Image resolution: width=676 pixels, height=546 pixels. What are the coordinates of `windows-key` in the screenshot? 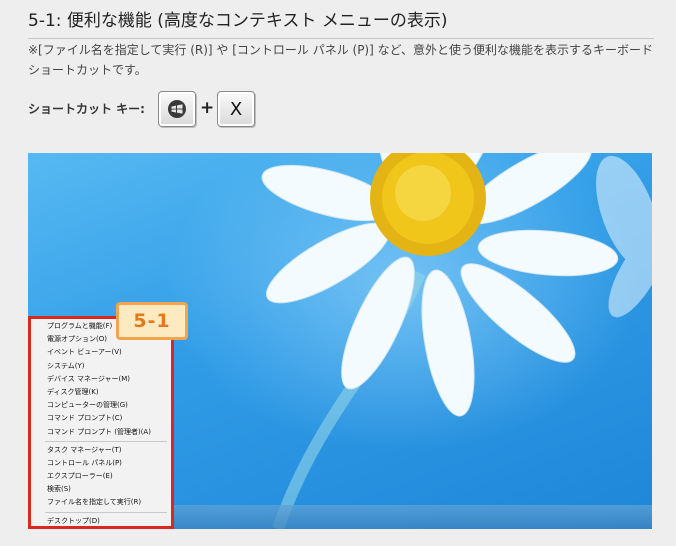 It's located at (177, 109).